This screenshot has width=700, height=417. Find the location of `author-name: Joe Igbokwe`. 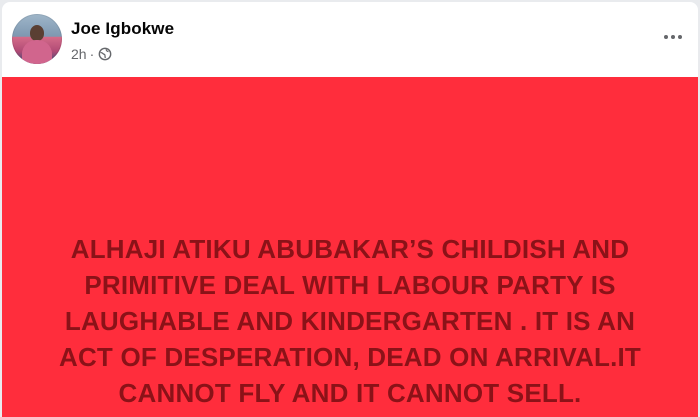

author-name: Joe Igbokwe is located at coordinates (122, 29).